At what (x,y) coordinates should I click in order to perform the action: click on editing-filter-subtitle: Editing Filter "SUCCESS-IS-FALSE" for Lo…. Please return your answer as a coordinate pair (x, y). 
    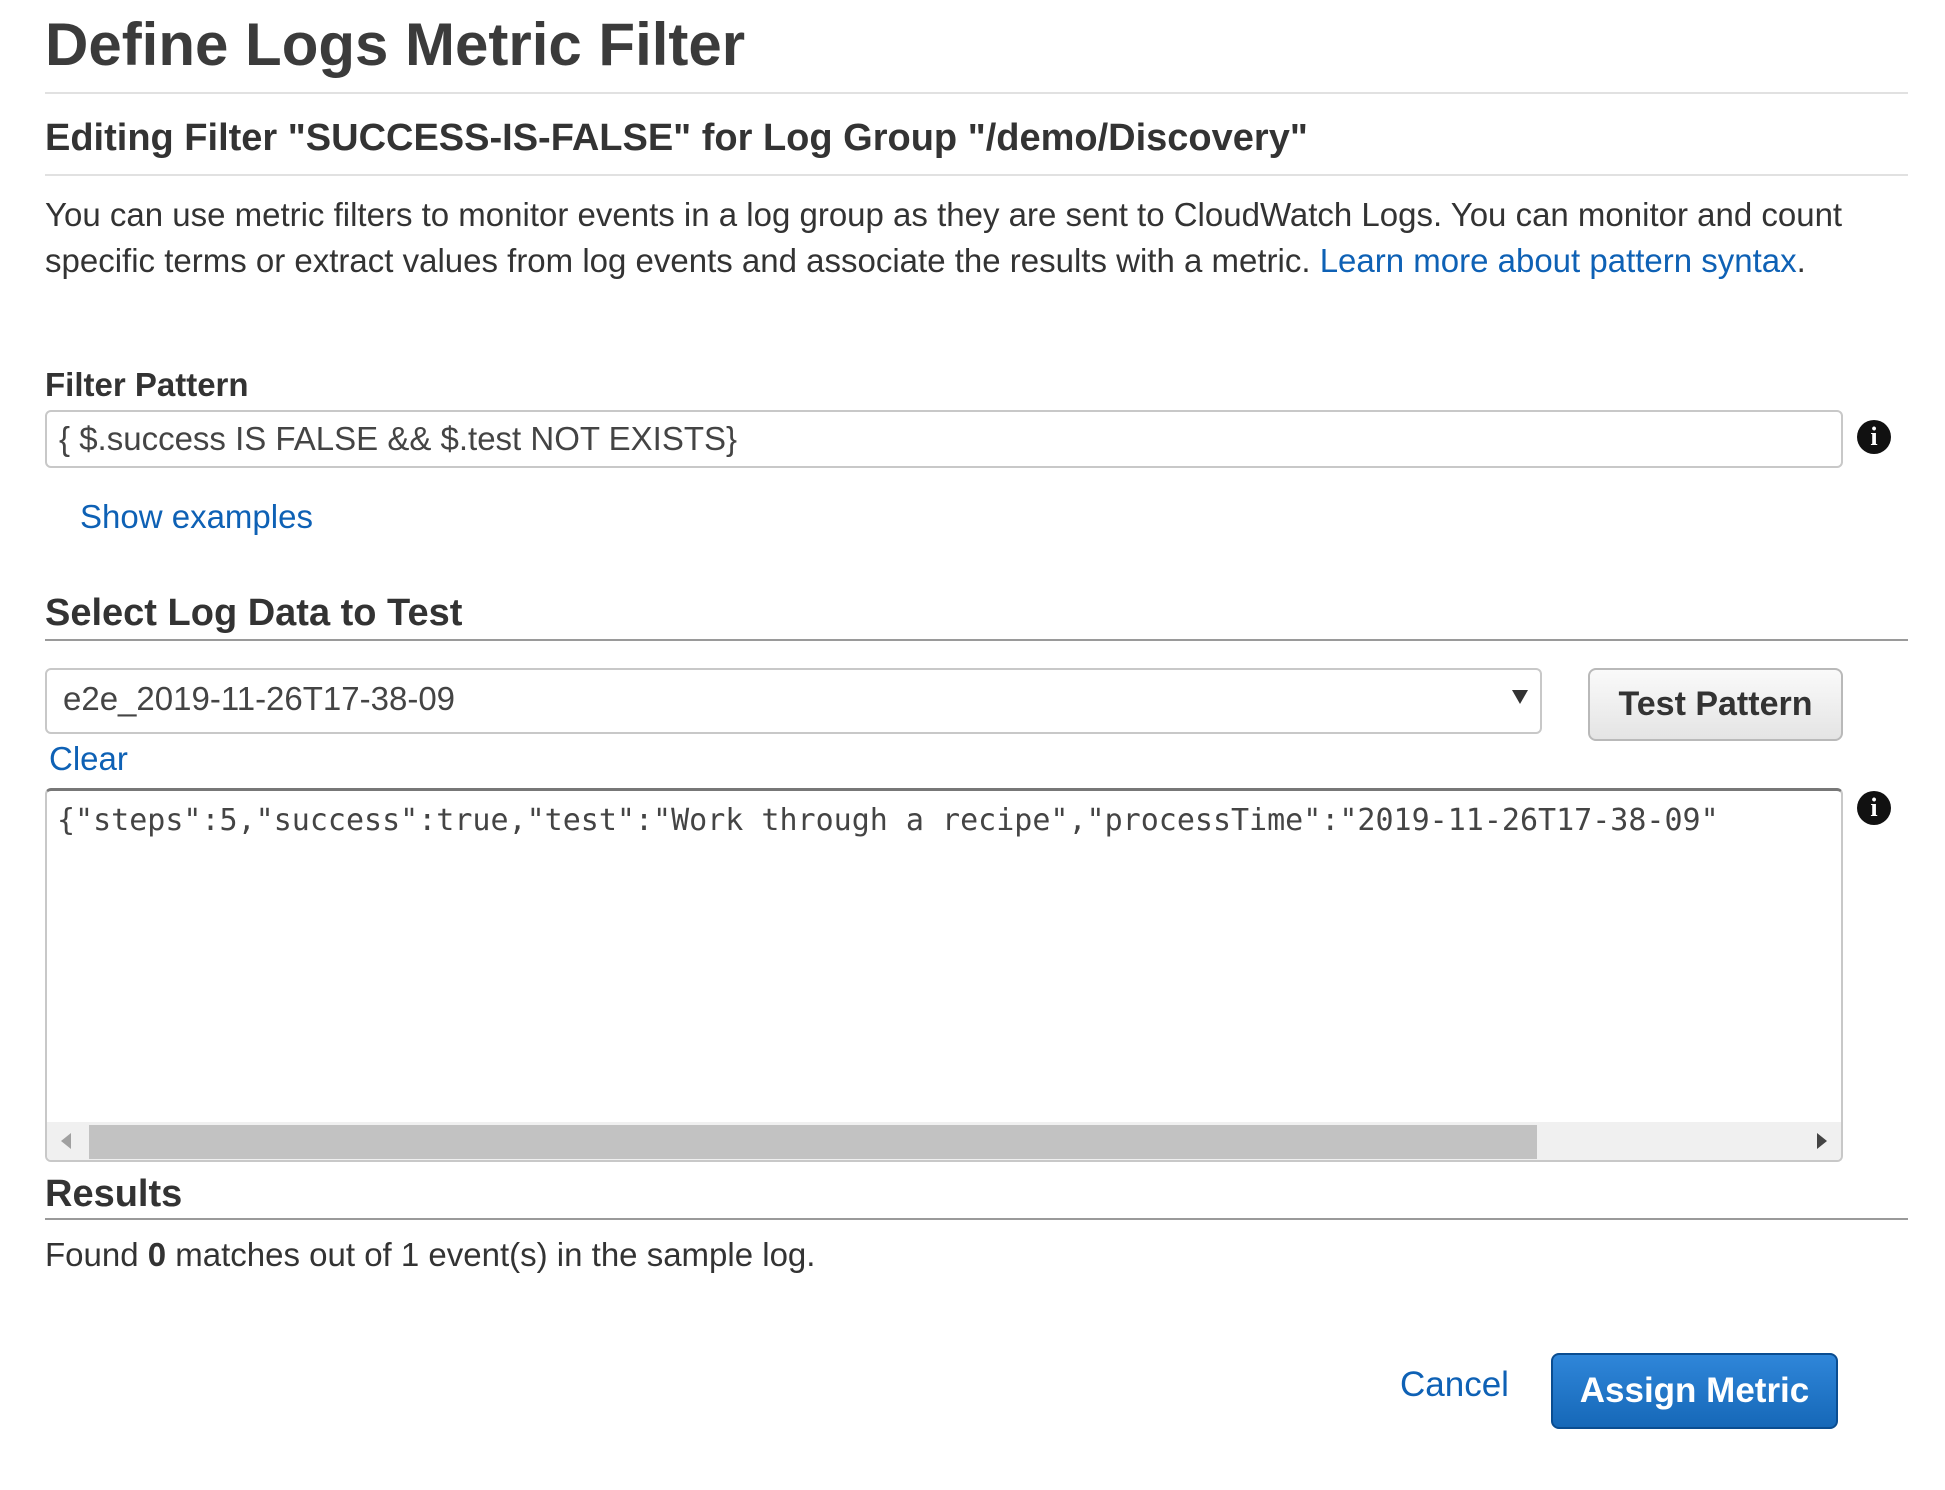
    Looking at the image, I should click on (676, 138).